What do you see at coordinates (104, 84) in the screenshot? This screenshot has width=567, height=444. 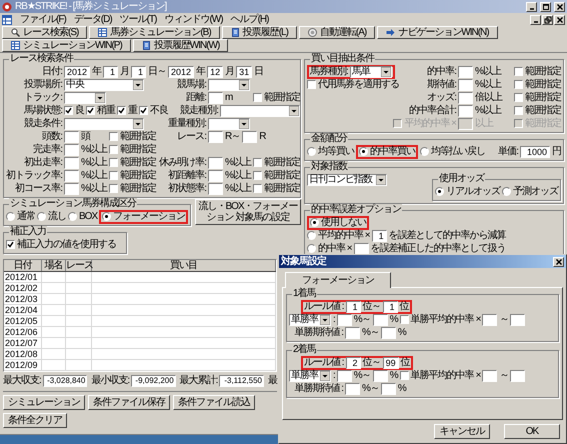 I see `dropdown: 中央` at bounding box center [104, 84].